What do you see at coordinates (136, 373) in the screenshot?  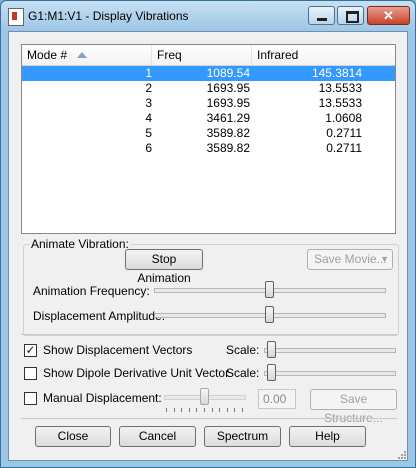 I see `show-dipole-vector-label: Show Dipole Derivative Unit Vector` at bounding box center [136, 373].